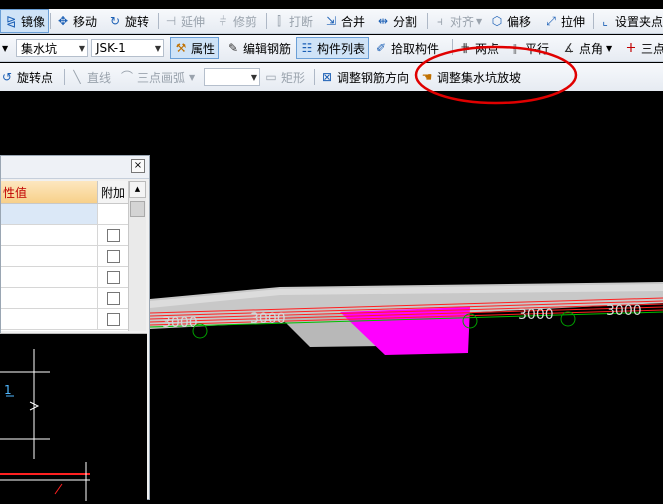 This screenshot has width=663, height=504. I want to click on scroll-up-icon: ▲, so click(137, 189).